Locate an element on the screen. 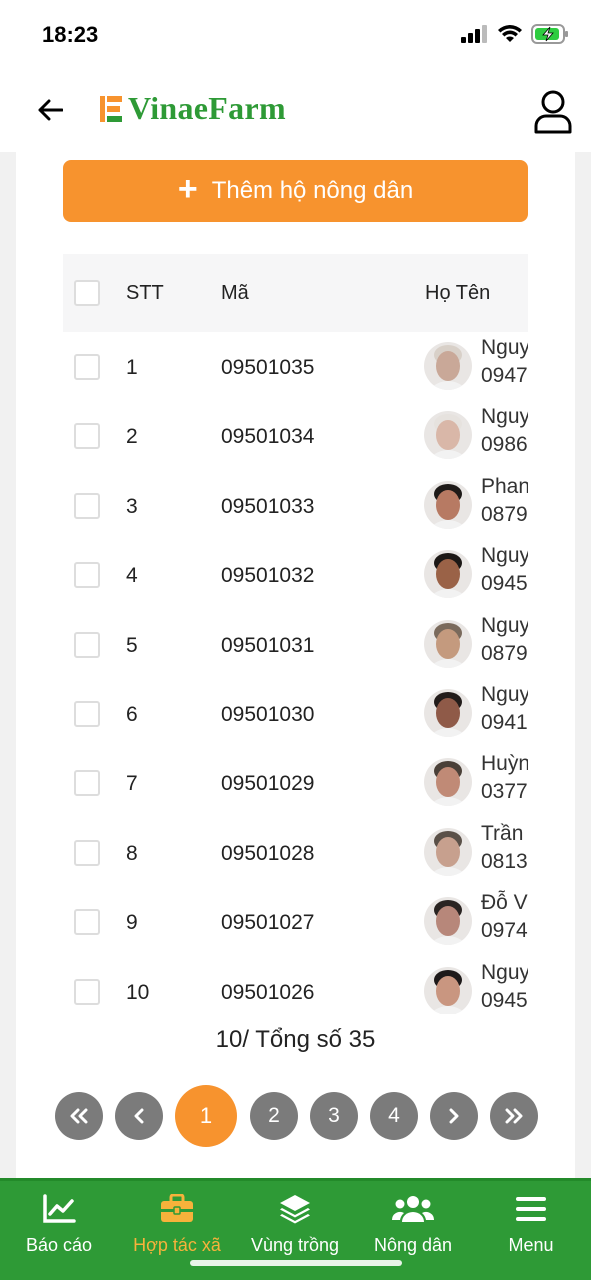 The height and width of the screenshot is (1280, 591). plus-icon: + is located at coordinates (187, 189).